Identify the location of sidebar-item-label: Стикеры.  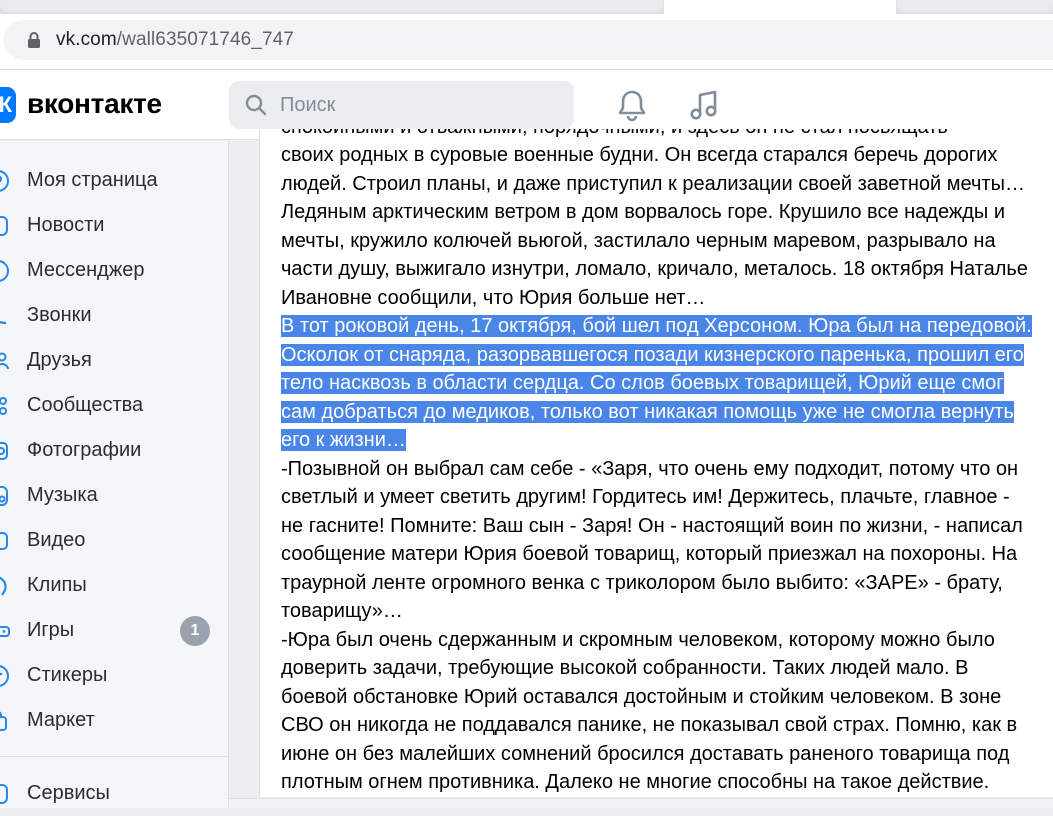
(67, 675).